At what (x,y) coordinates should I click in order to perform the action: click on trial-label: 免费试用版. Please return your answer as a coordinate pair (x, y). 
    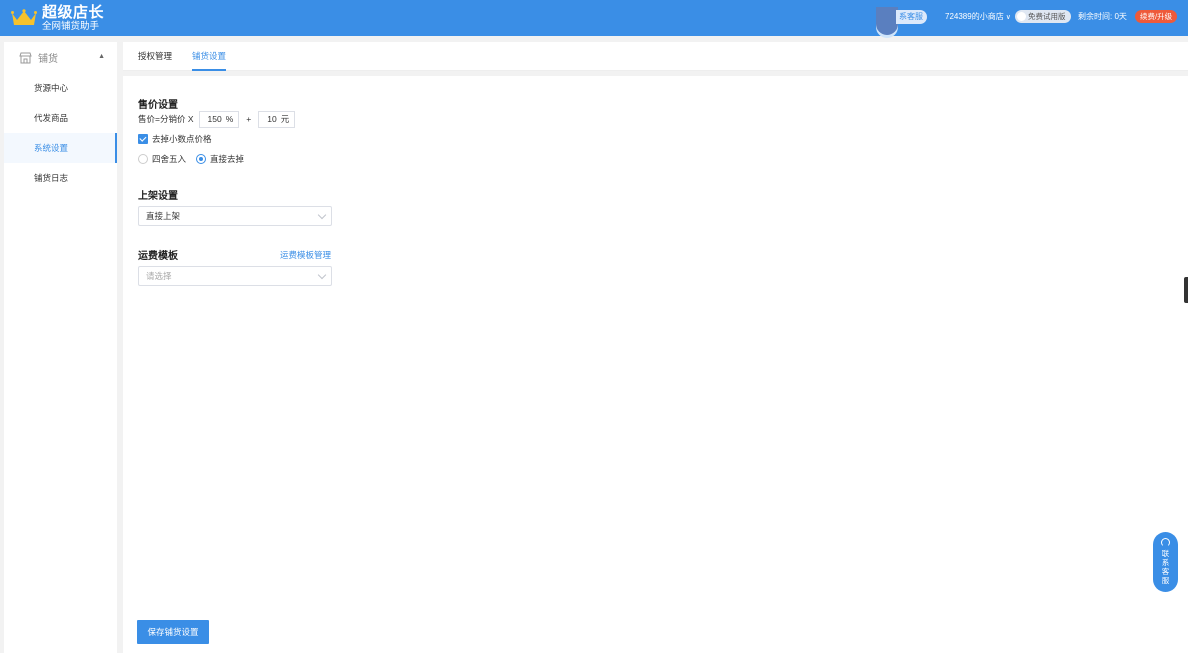
    Looking at the image, I should click on (1047, 16).